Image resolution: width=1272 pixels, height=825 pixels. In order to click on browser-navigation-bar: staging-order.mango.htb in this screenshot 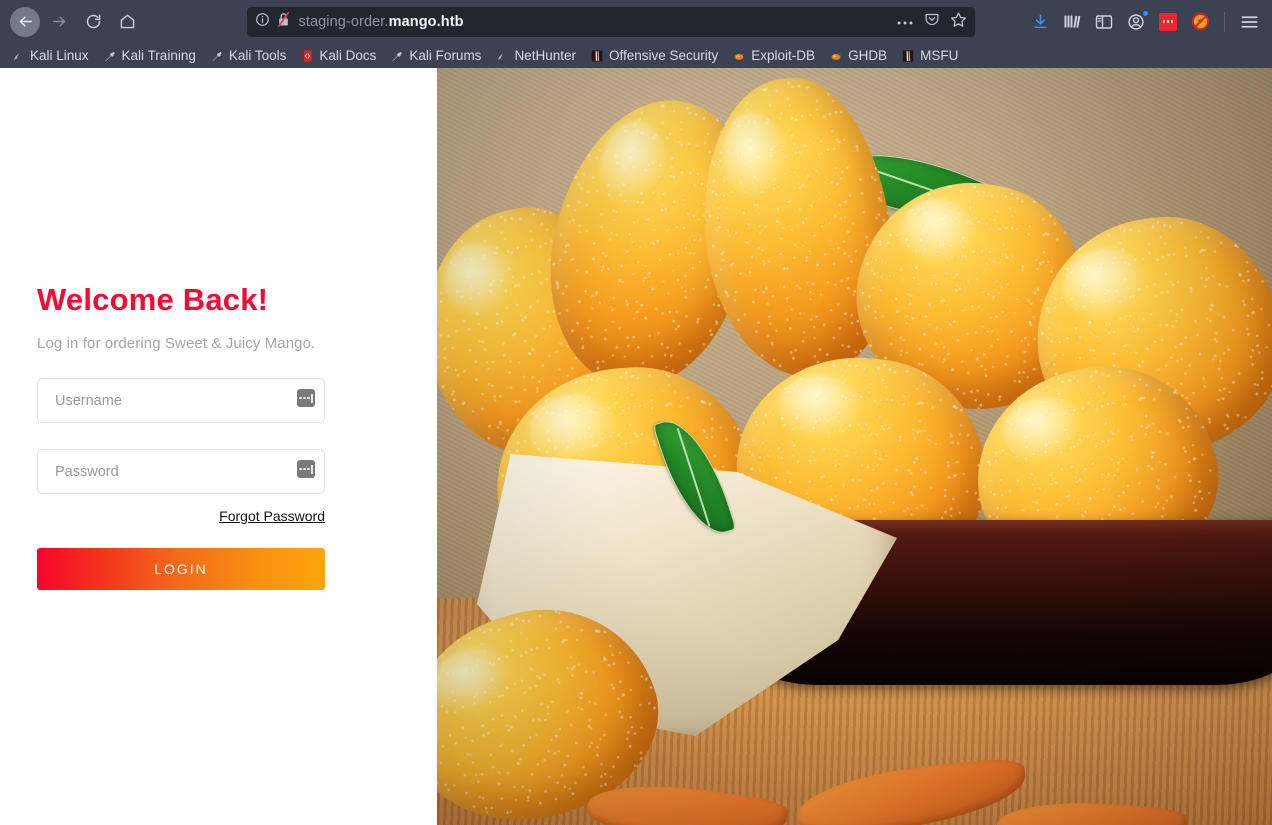, I will do `click(636, 21)`.